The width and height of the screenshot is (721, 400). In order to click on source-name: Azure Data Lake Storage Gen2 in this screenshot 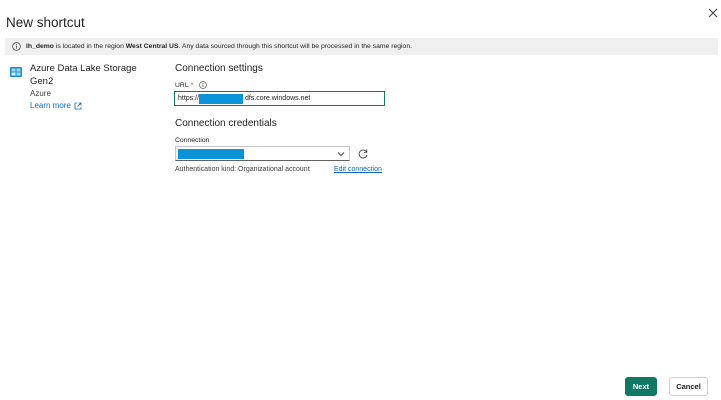, I will do `click(83, 75)`.